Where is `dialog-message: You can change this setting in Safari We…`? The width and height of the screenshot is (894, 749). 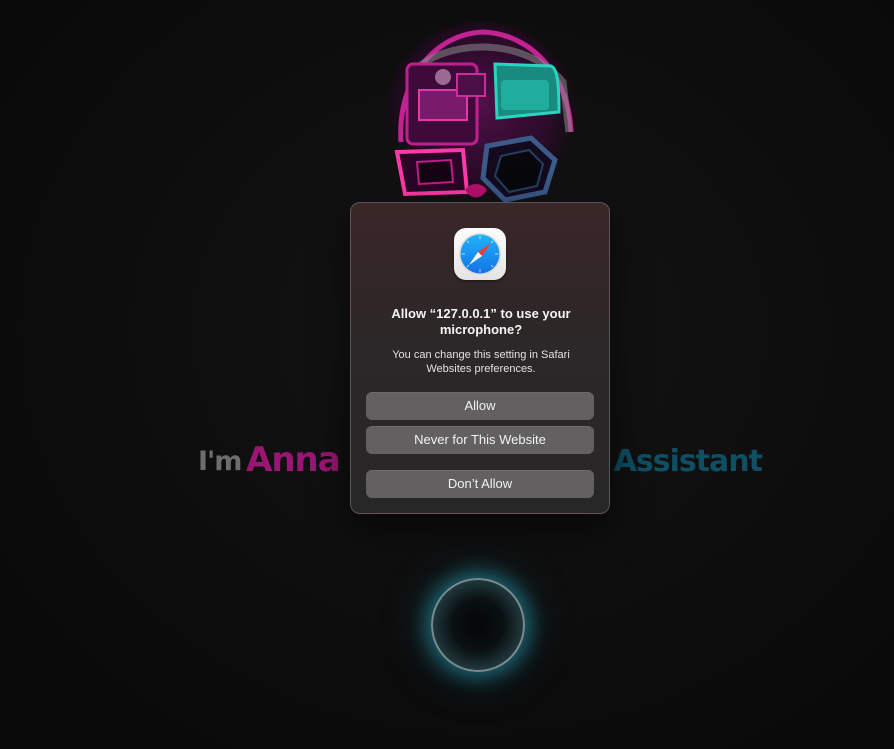
dialog-message: You can change this setting in Safari We… is located at coordinates (481, 362).